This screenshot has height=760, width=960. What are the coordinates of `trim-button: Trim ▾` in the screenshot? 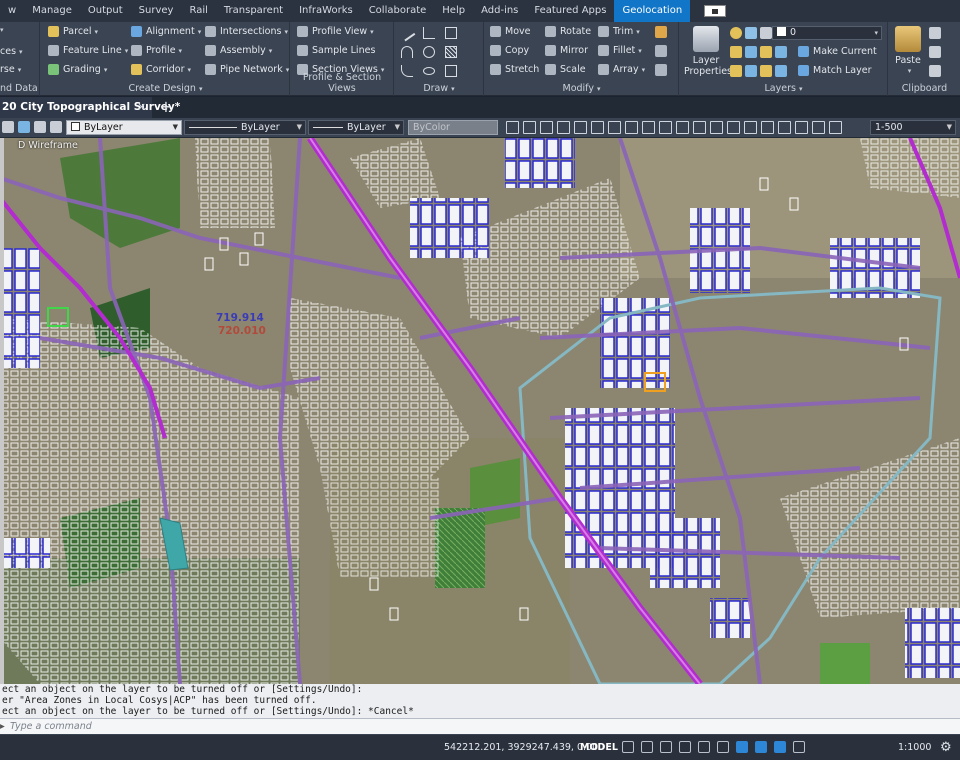 It's located at (619, 31).